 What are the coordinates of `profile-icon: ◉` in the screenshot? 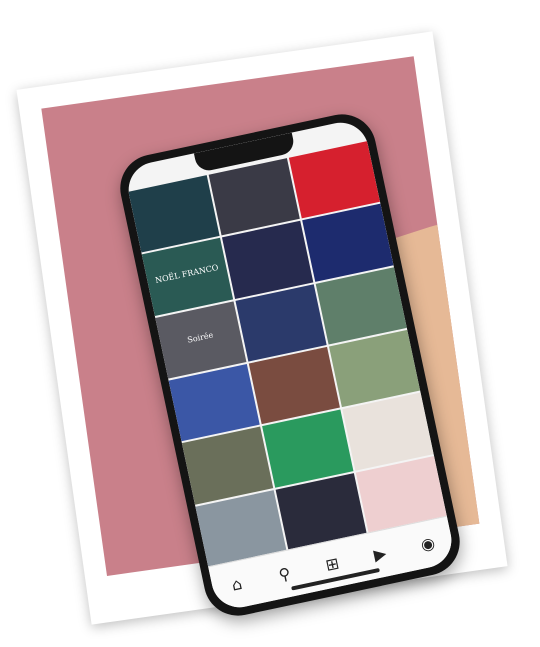 It's located at (428, 544).